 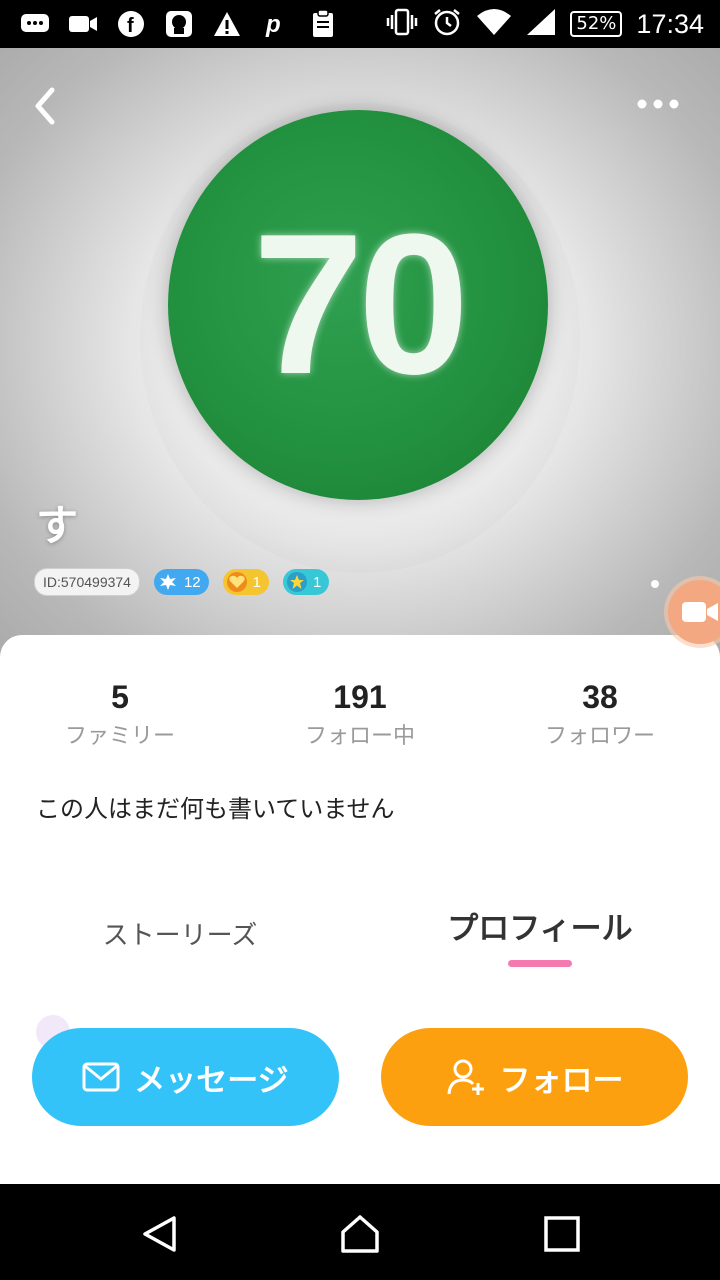 What do you see at coordinates (359, 736) in the screenshot?
I see `stat-following-label: フォロー中` at bounding box center [359, 736].